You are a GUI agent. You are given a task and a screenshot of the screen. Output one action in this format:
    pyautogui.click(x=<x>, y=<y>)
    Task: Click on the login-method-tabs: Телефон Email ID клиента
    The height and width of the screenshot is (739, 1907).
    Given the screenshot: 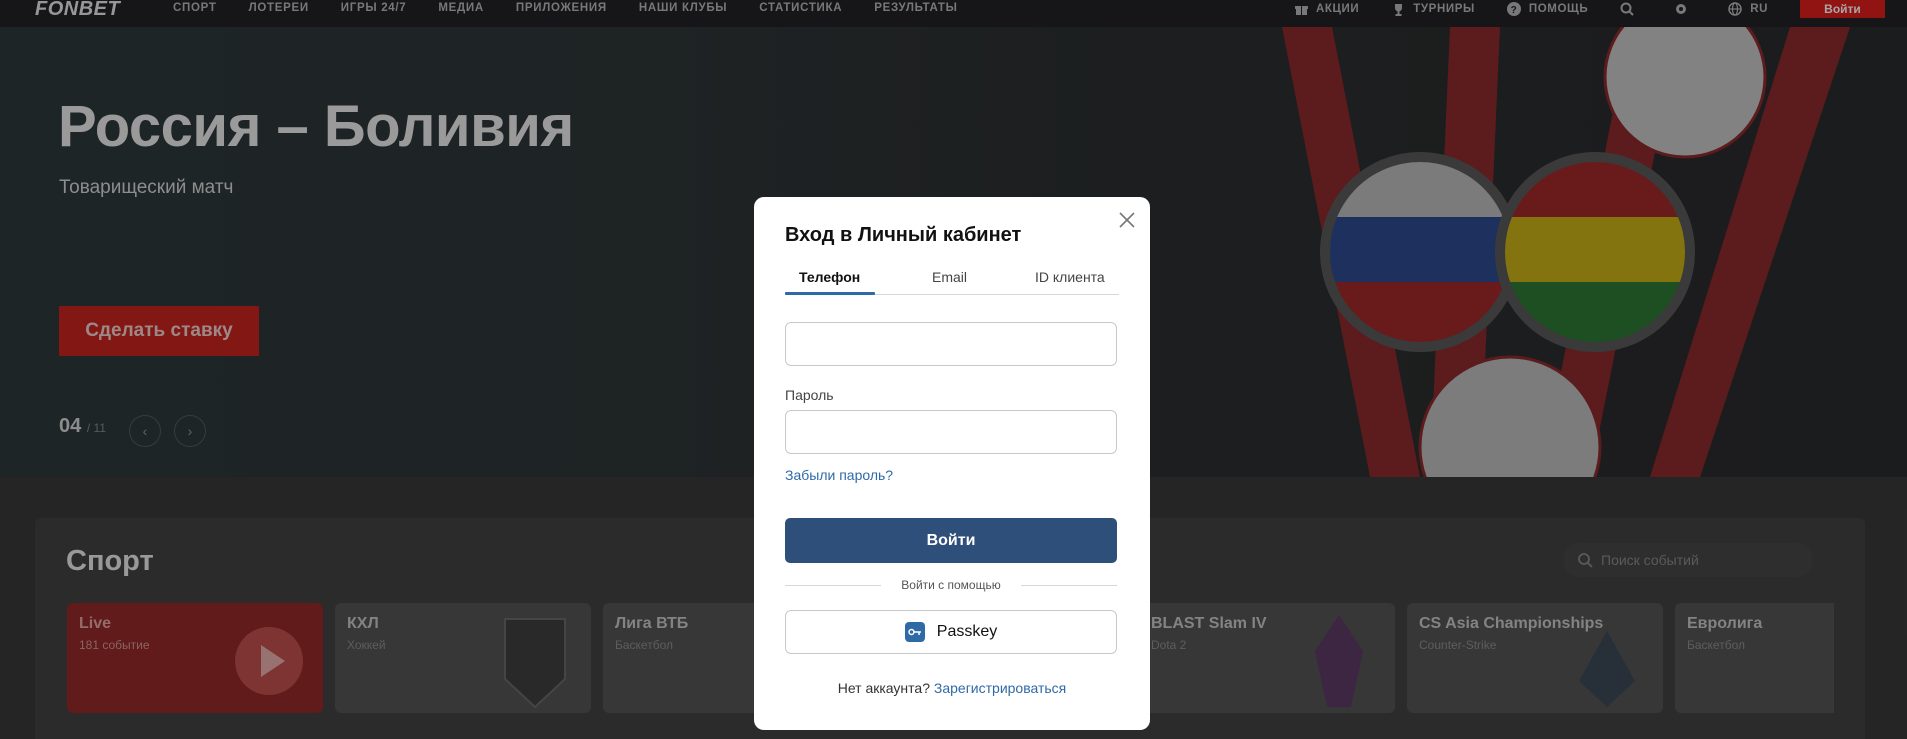 What is the action you would take?
    pyautogui.click(x=952, y=282)
    